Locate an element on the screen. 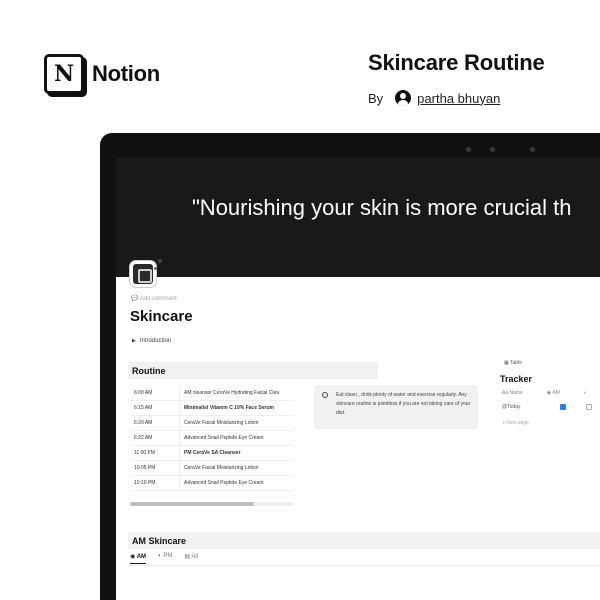  table-row: 10:10 PM Advanced Snail Peptide Eye Cream is located at coordinates (212, 483).